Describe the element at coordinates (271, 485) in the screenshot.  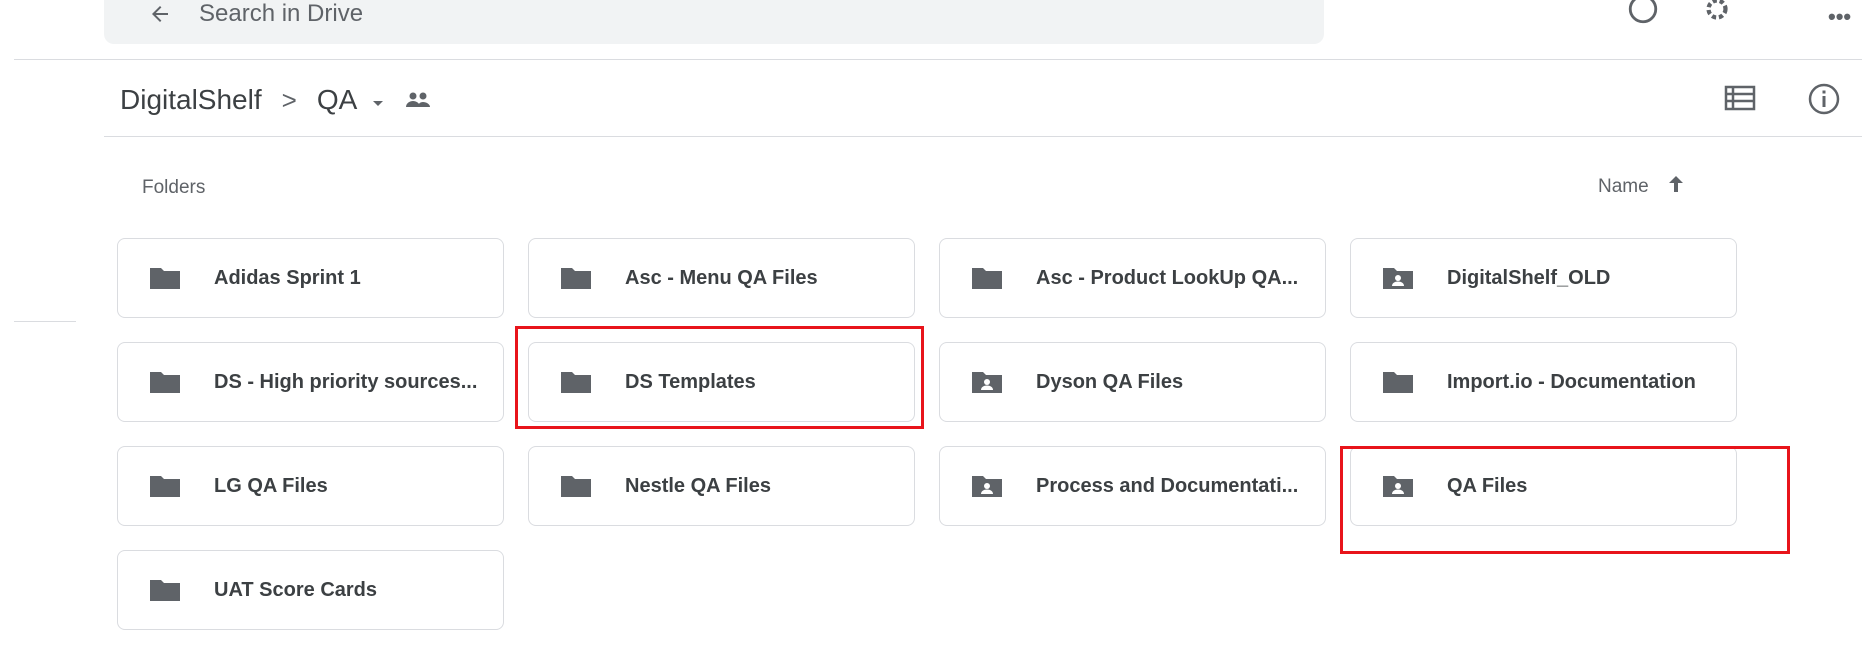
I see `folder-name: LG QA Files` at that location.